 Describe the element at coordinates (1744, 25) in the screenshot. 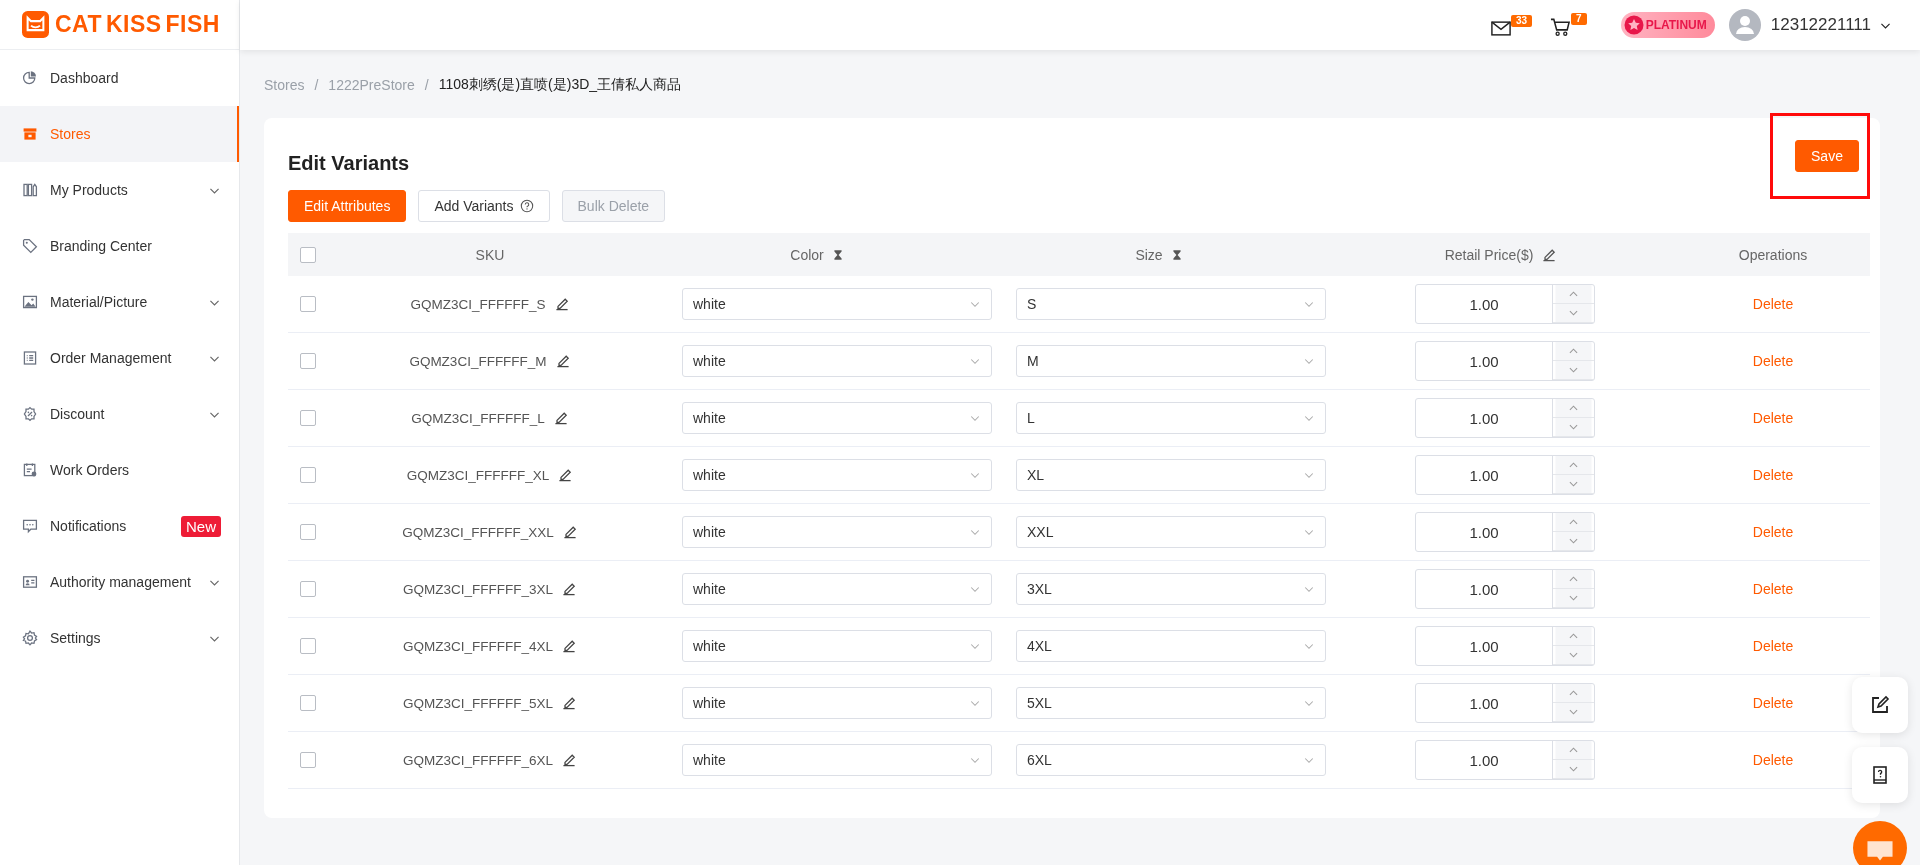

I see `avatar-icon` at that location.